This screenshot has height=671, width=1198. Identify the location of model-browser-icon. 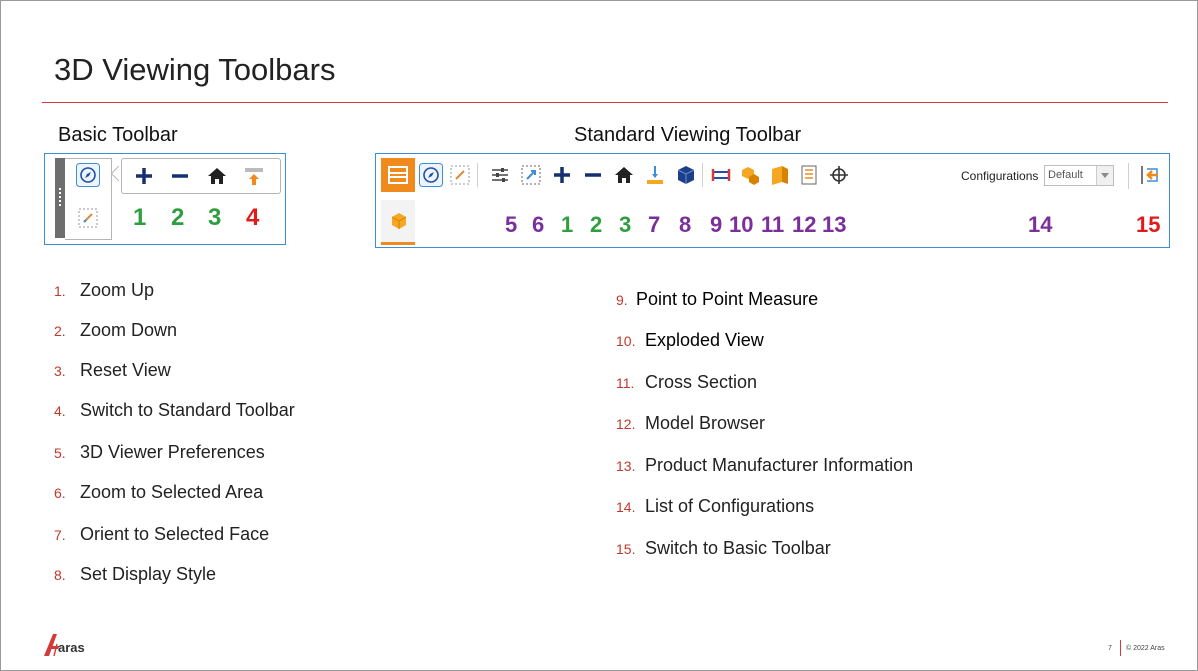
(809, 175).